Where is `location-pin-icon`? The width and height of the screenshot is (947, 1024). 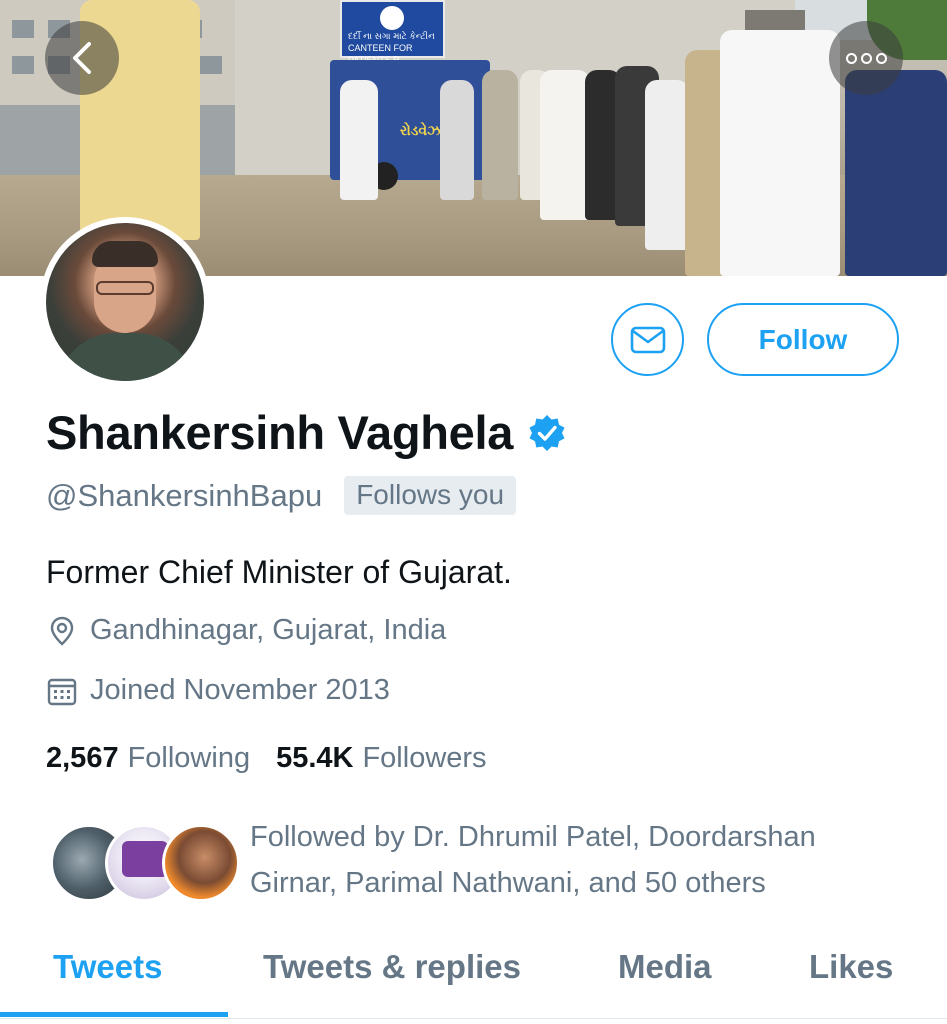
location-pin-icon is located at coordinates (62, 631).